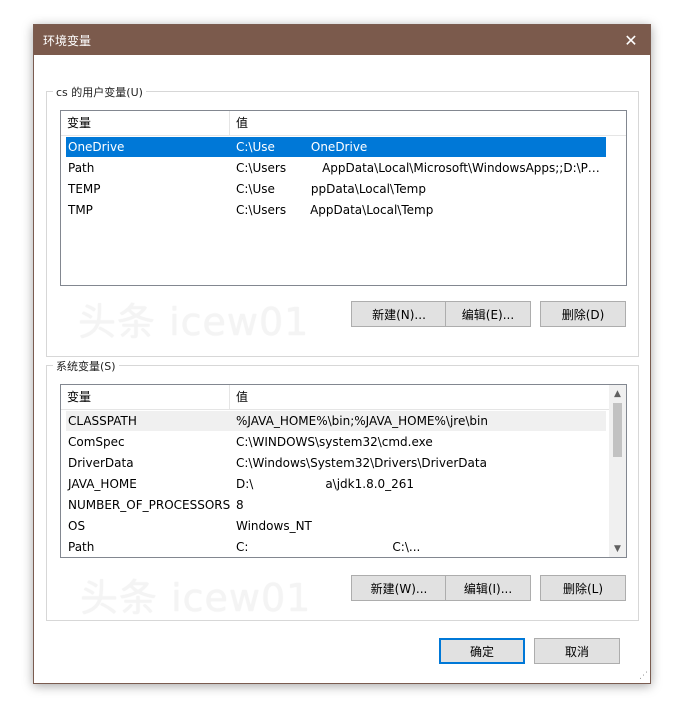 The image size is (694, 716). Describe the element at coordinates (67, 41) in the screenshot. I see `window-title: 环境变量` at that location.